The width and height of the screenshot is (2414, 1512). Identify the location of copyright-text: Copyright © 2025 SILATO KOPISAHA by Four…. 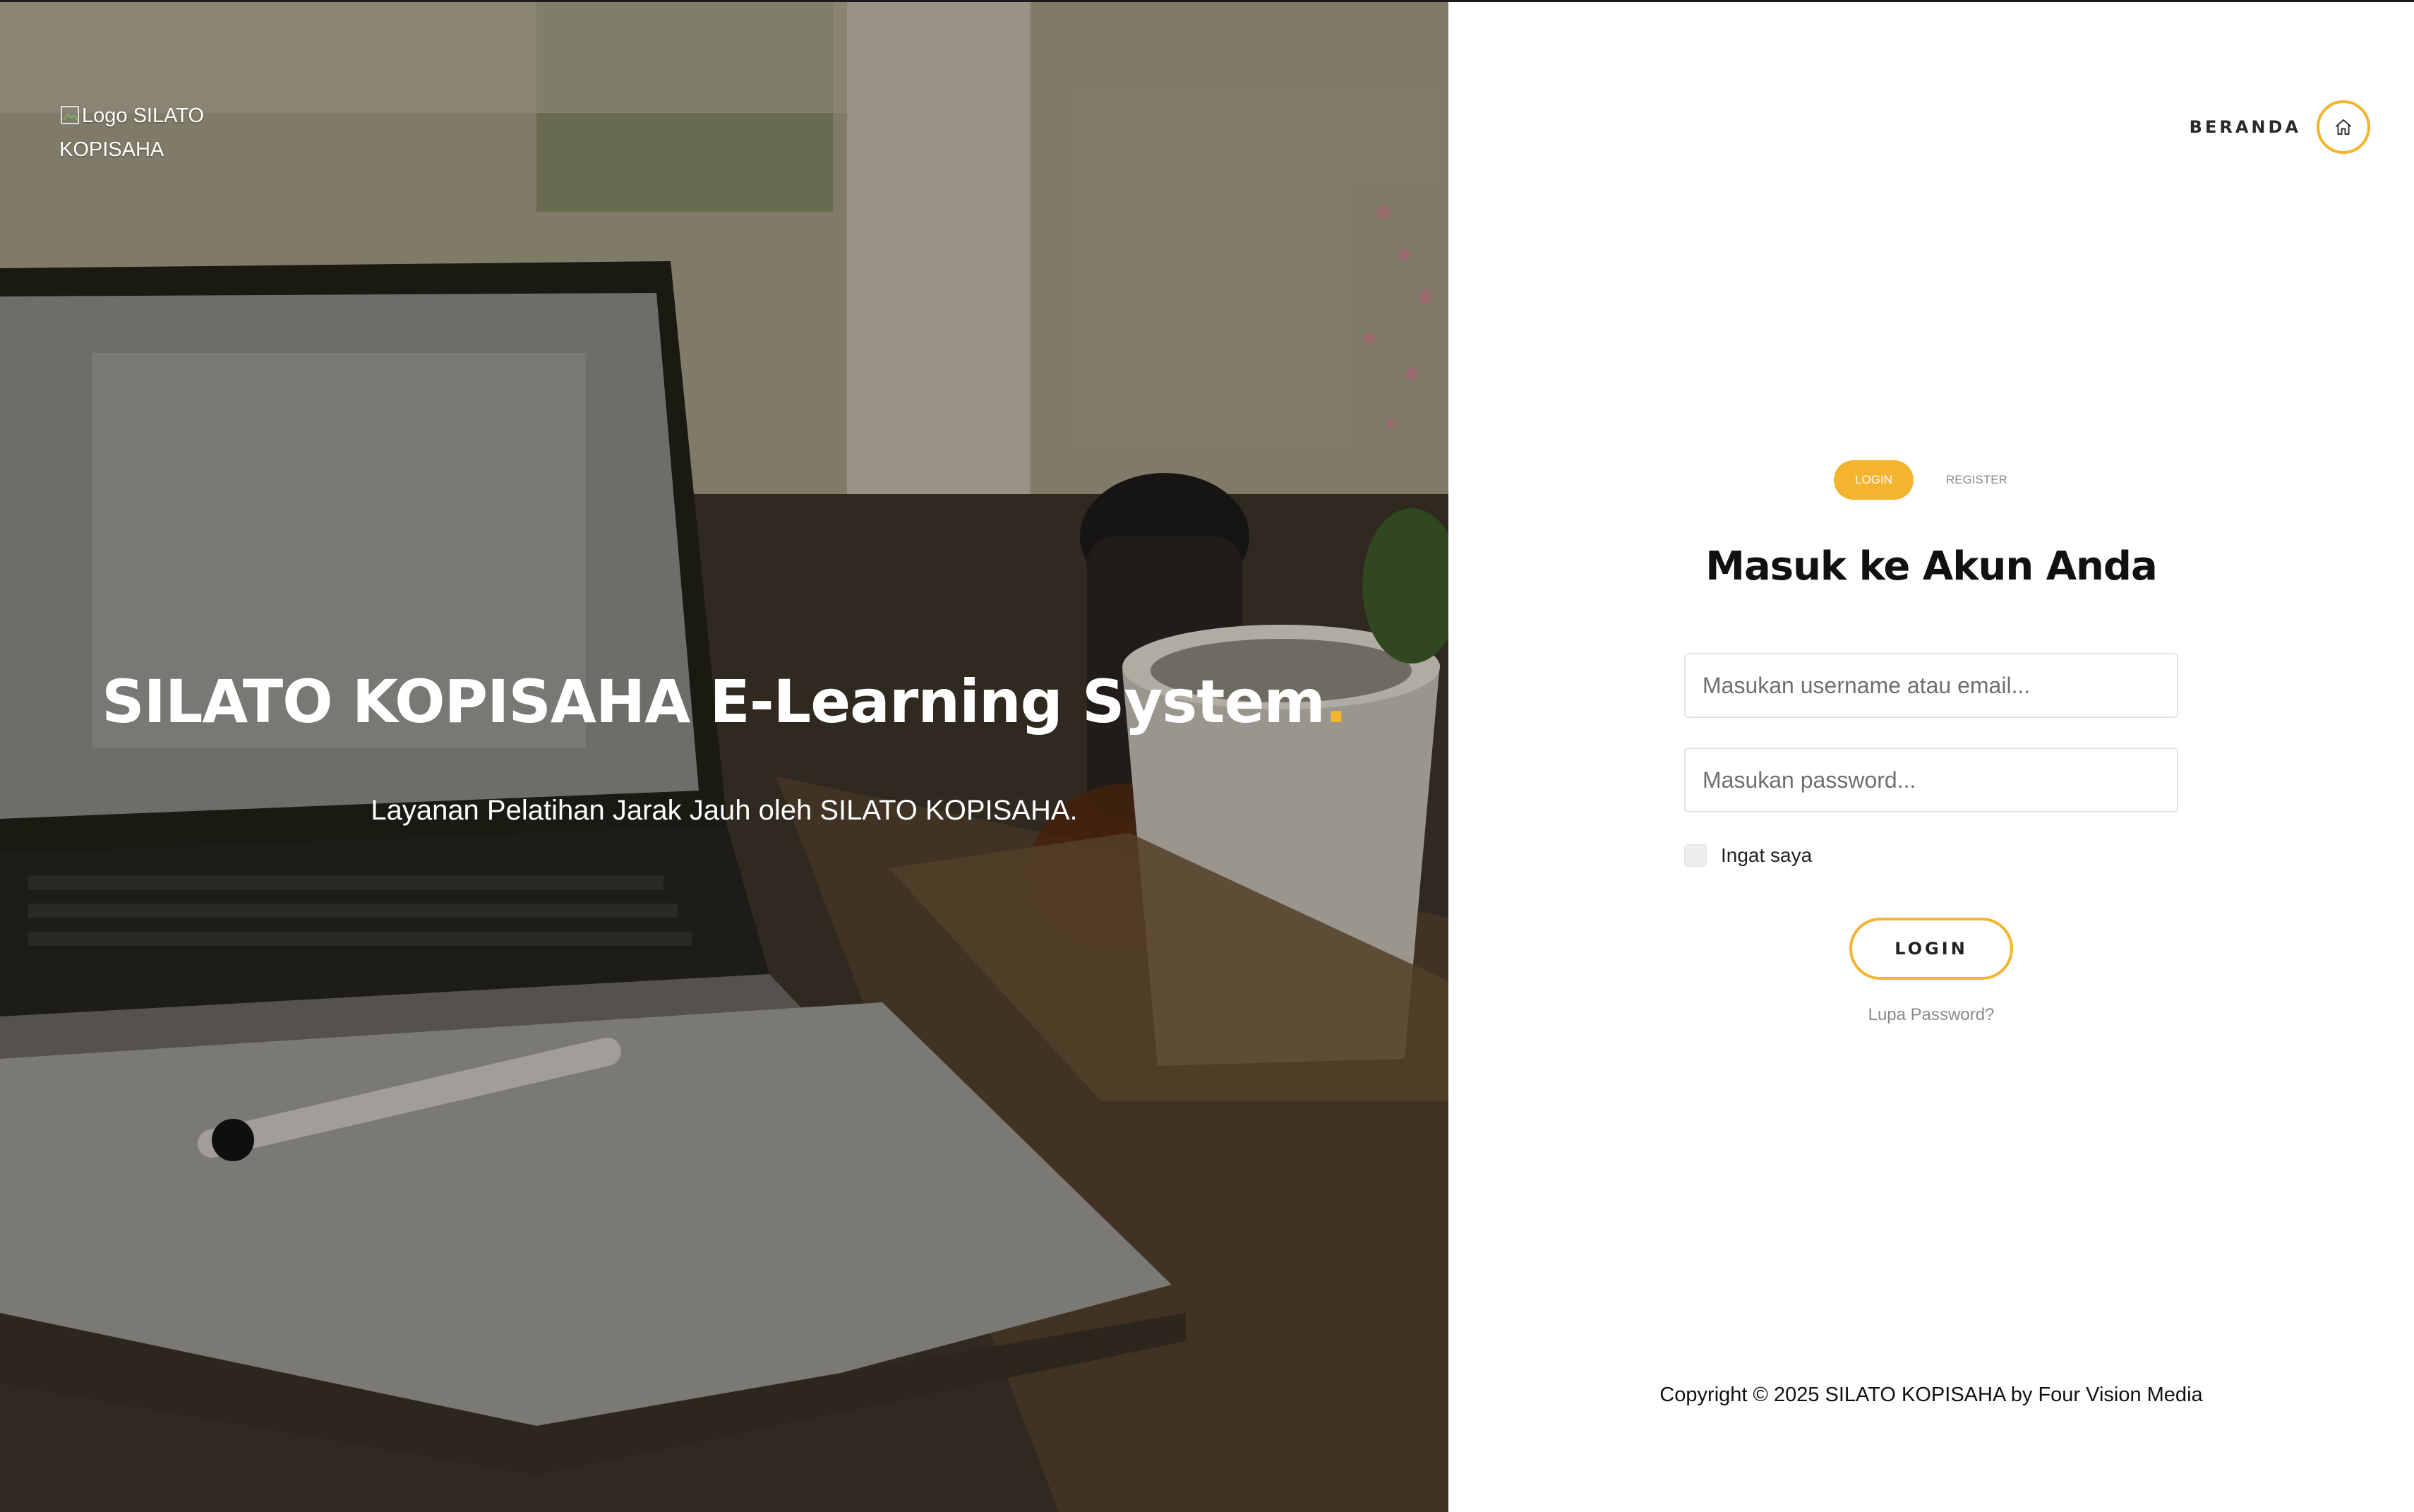
(1931, 1395).